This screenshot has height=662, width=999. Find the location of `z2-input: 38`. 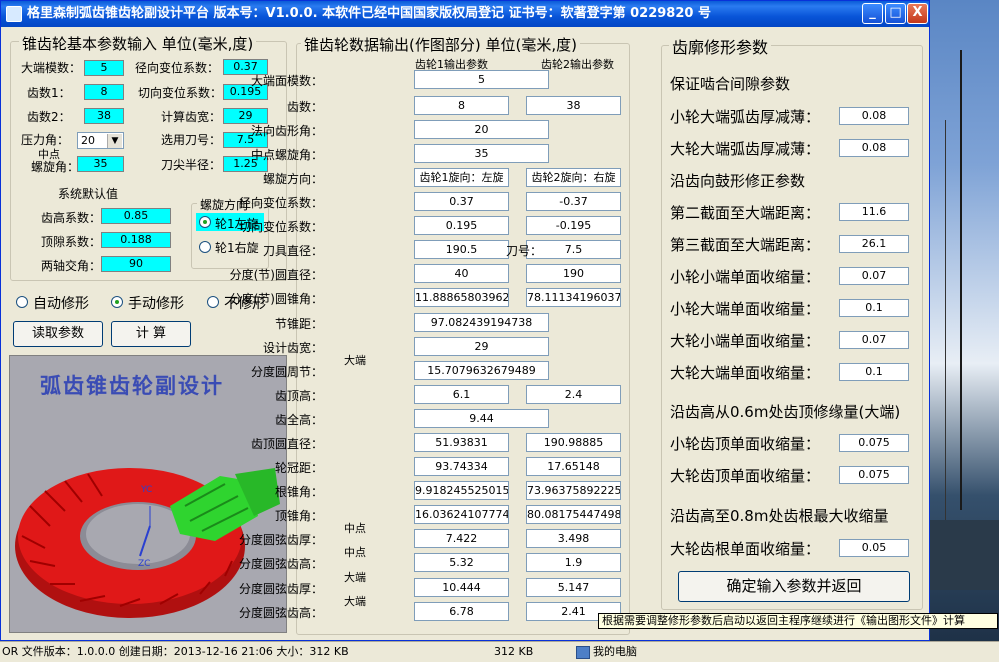

z2-input: 38 is located at coordinates (104, 116).